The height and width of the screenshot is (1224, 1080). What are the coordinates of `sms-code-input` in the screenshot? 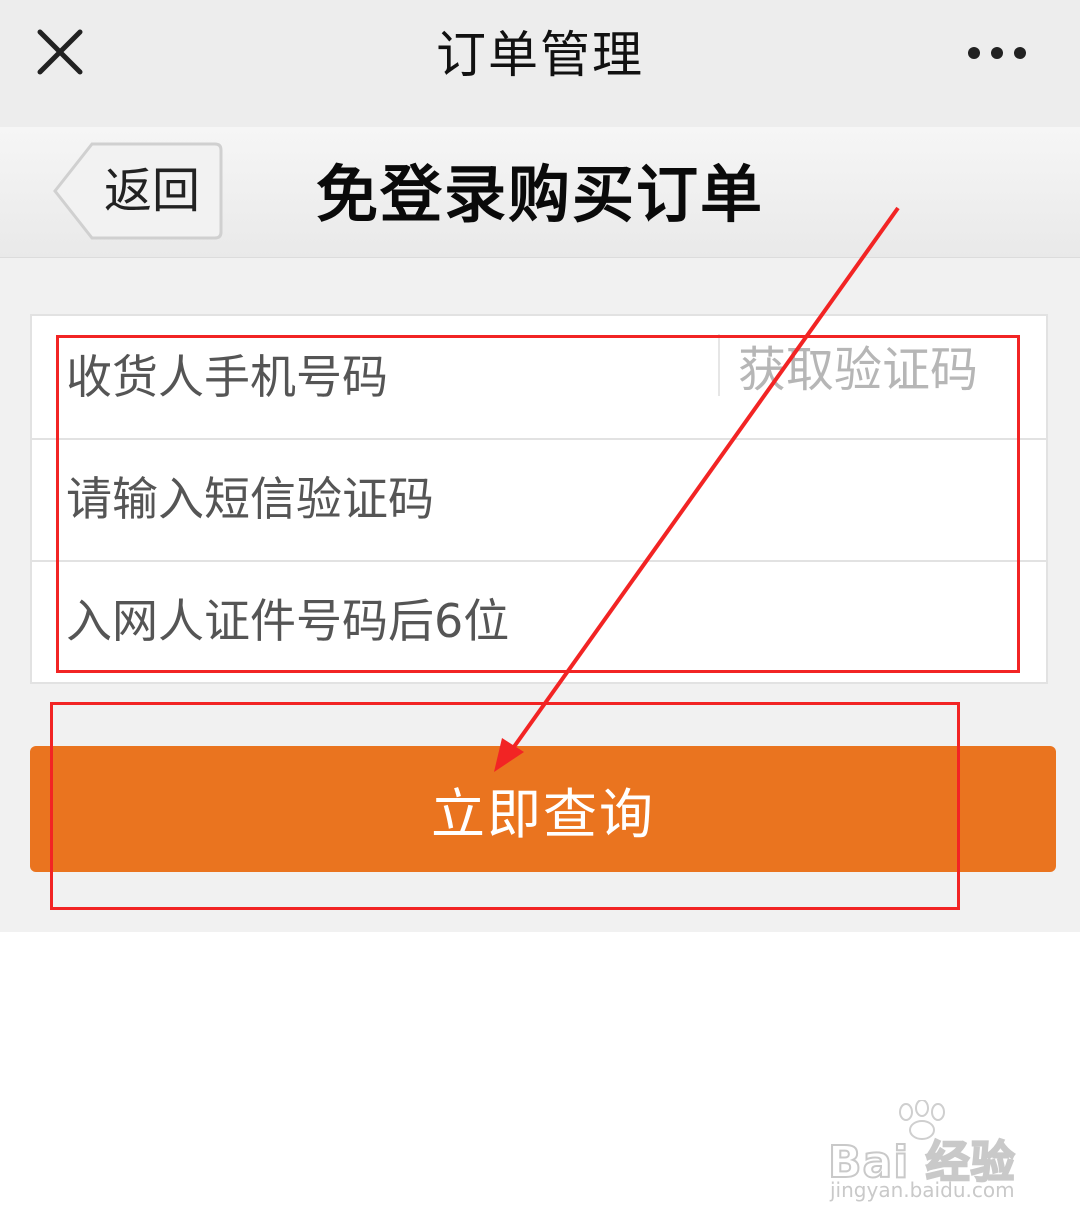 It's located at (536, 499).